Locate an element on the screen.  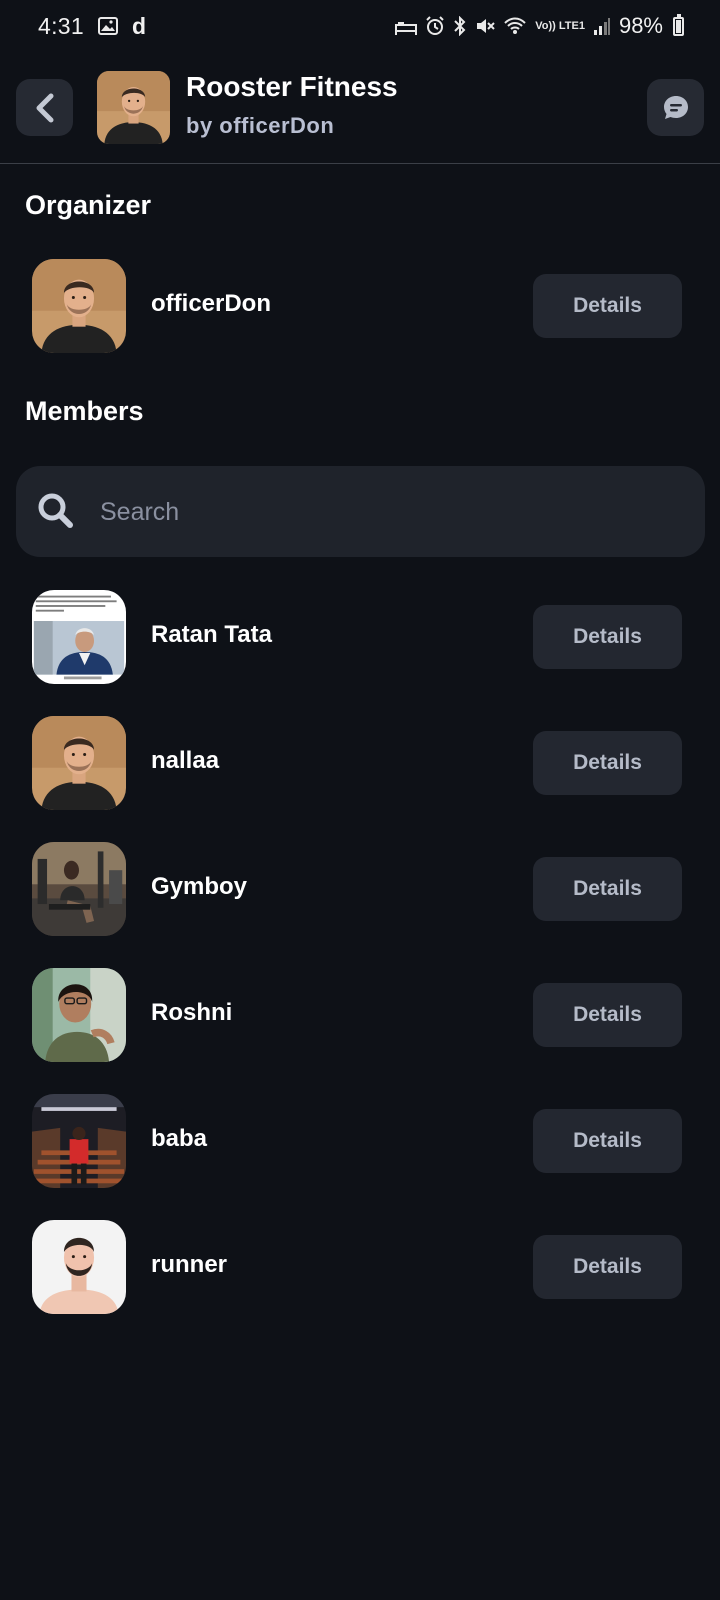
search-input is located at coordinates (390, 512).